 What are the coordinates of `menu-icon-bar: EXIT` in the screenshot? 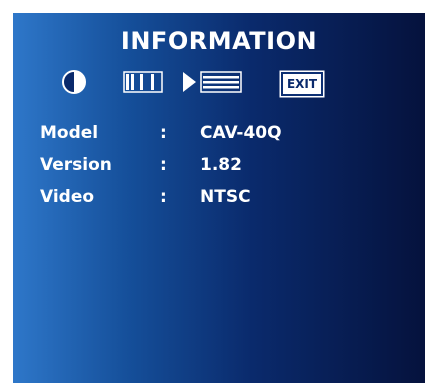 It's located at (219, 84).